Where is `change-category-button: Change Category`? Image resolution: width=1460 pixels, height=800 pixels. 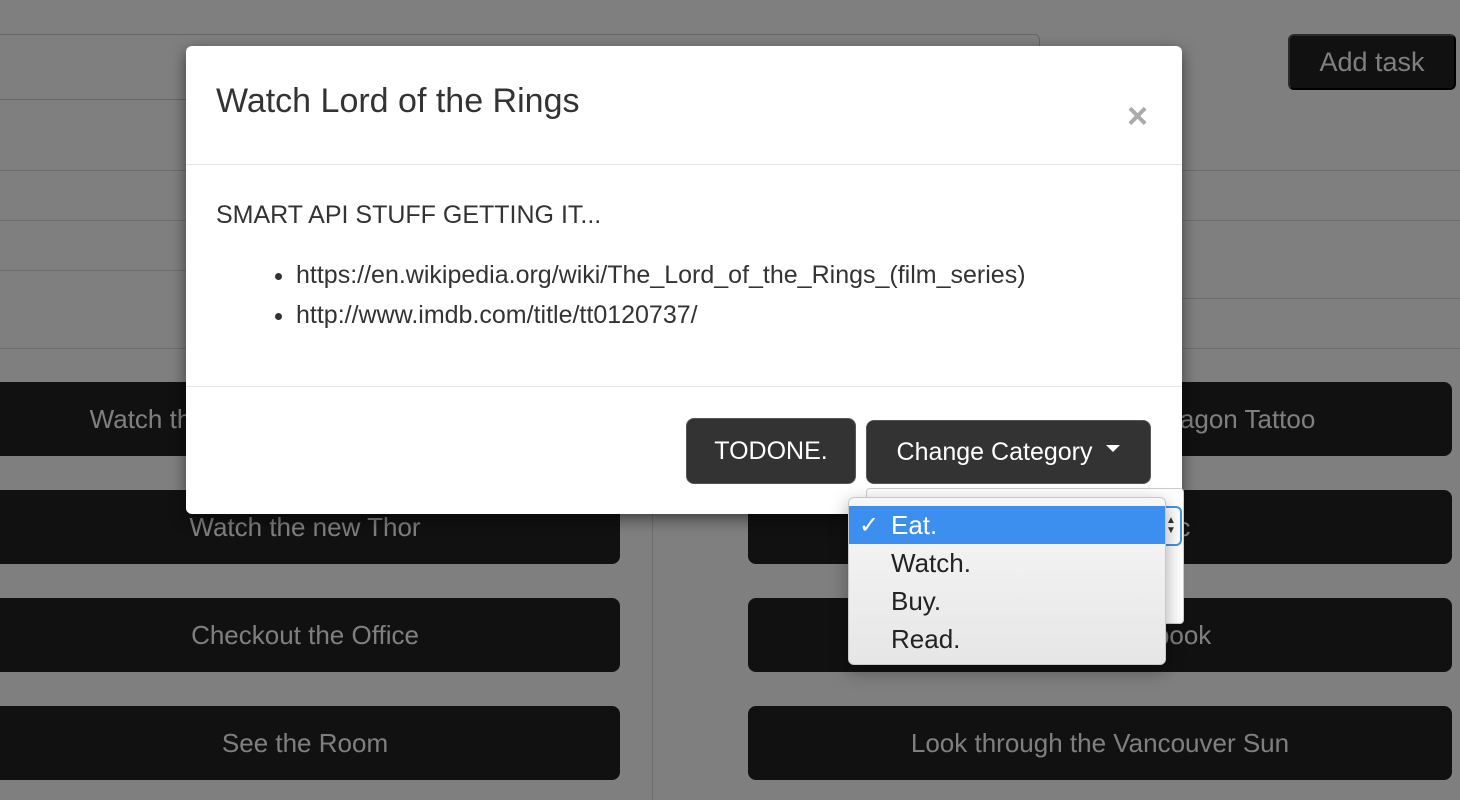 change-category-button: Change Category is located at coordinates (1008, 452).